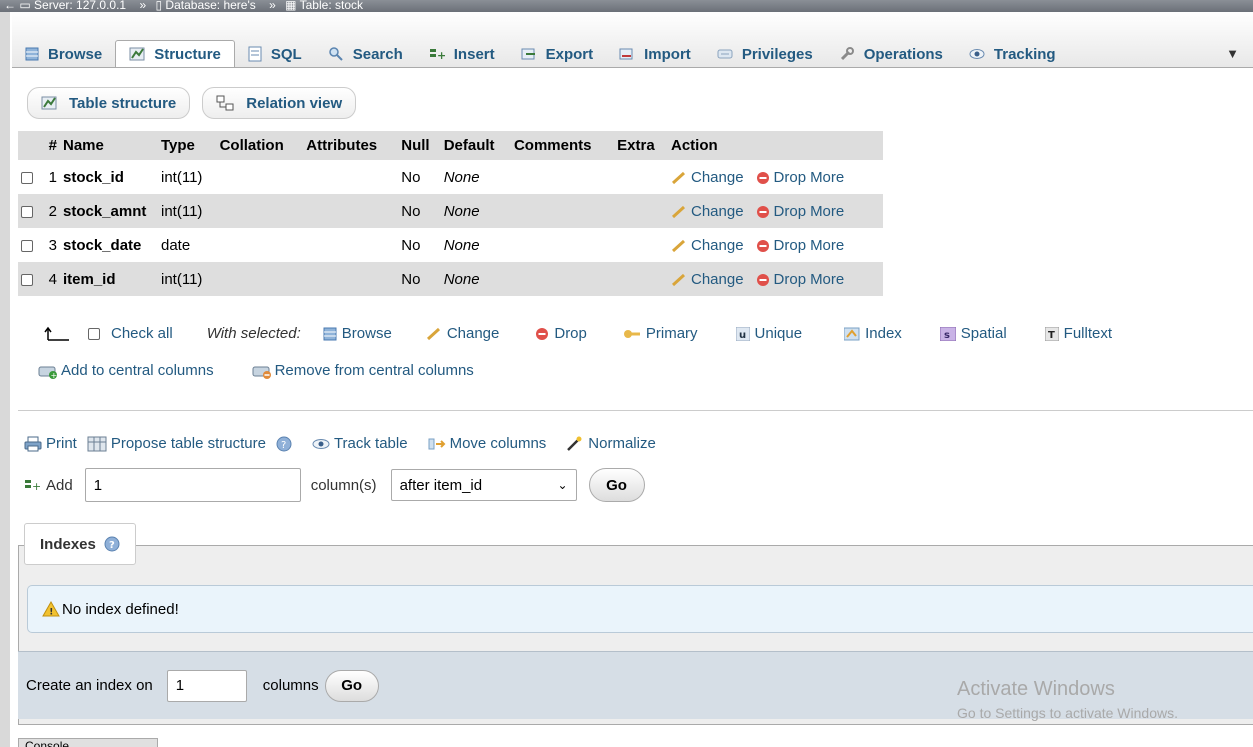 The image size is (1253, 747). I want to click on warning-icon: !, so click(51, 609).